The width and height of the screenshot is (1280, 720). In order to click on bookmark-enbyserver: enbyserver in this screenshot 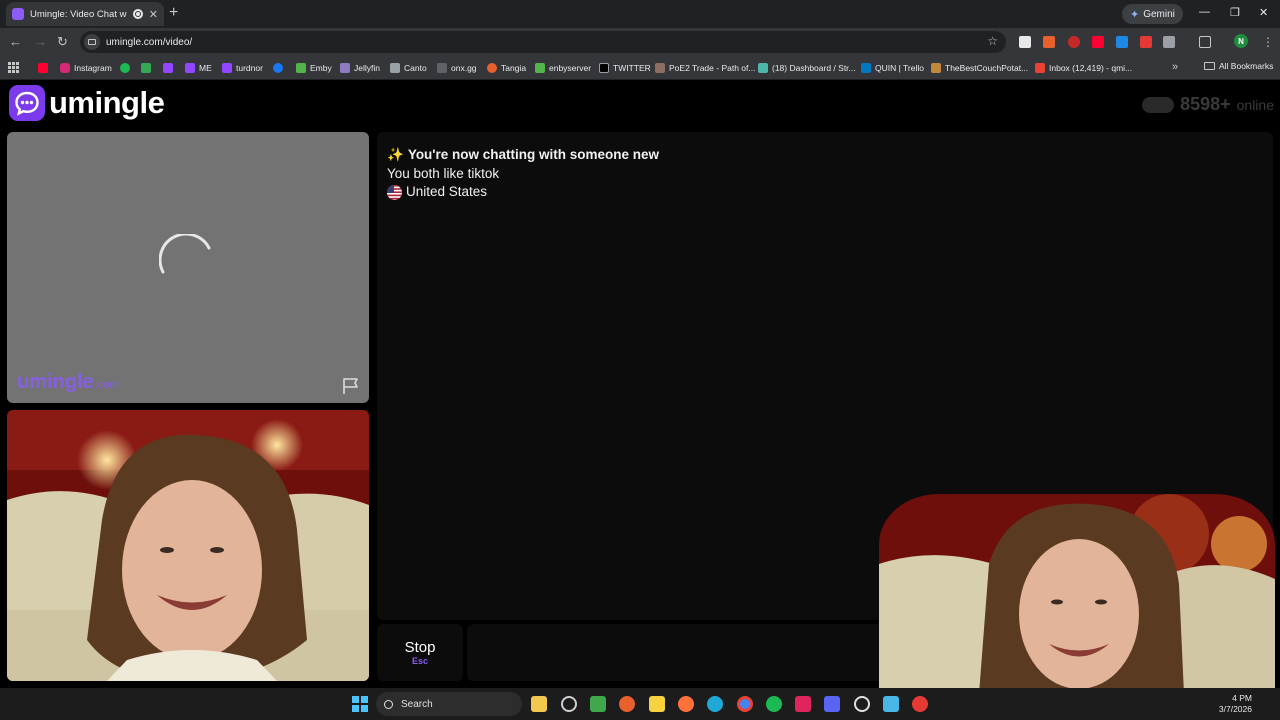, I will do `click(563, 68)`.